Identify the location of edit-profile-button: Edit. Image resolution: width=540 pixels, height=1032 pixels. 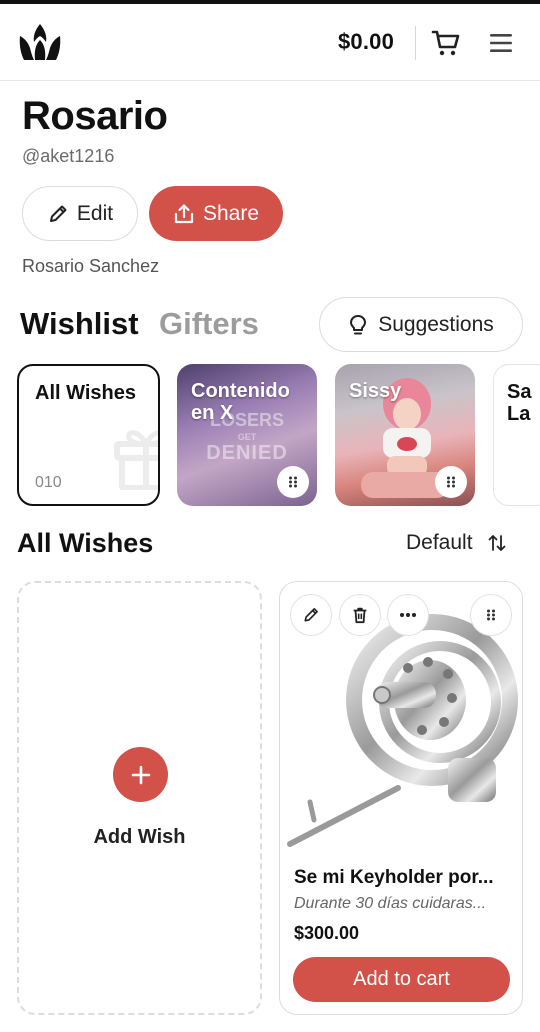
(80, 213).